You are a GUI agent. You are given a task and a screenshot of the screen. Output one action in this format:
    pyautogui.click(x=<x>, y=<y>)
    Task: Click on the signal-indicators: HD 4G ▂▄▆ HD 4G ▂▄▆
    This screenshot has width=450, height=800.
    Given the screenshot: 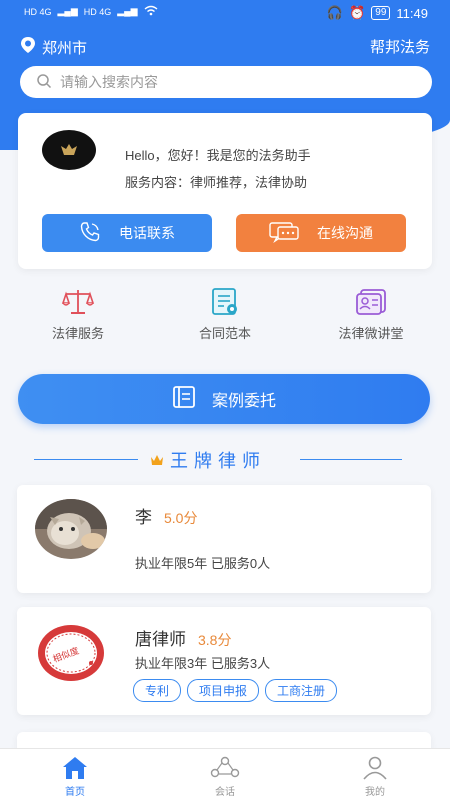 What is the action you would take?
    pyautogui.click(x=91, y=11)
    